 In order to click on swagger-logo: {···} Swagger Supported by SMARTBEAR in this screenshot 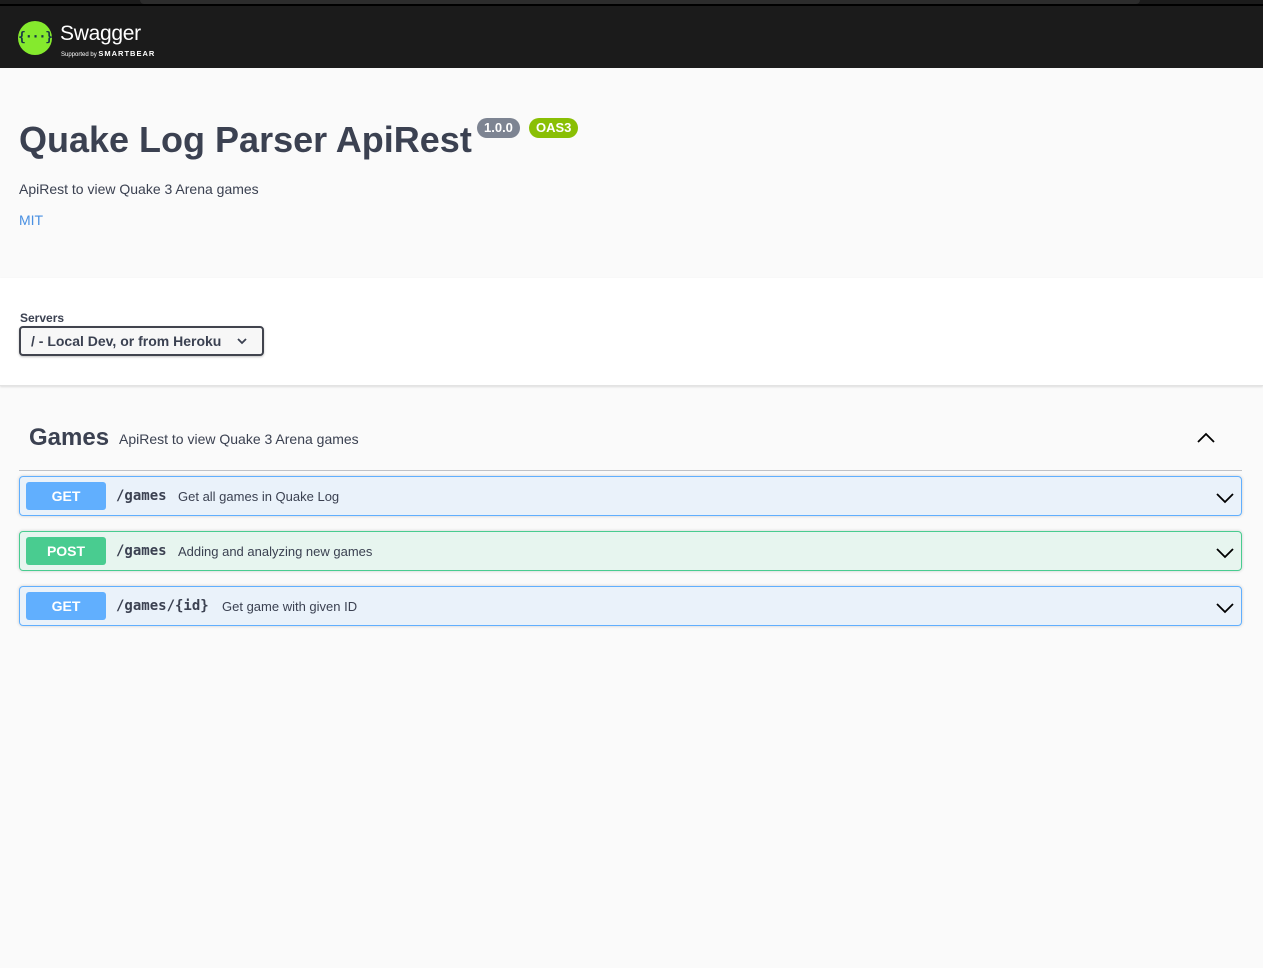, I will do `click(94, 38)`.